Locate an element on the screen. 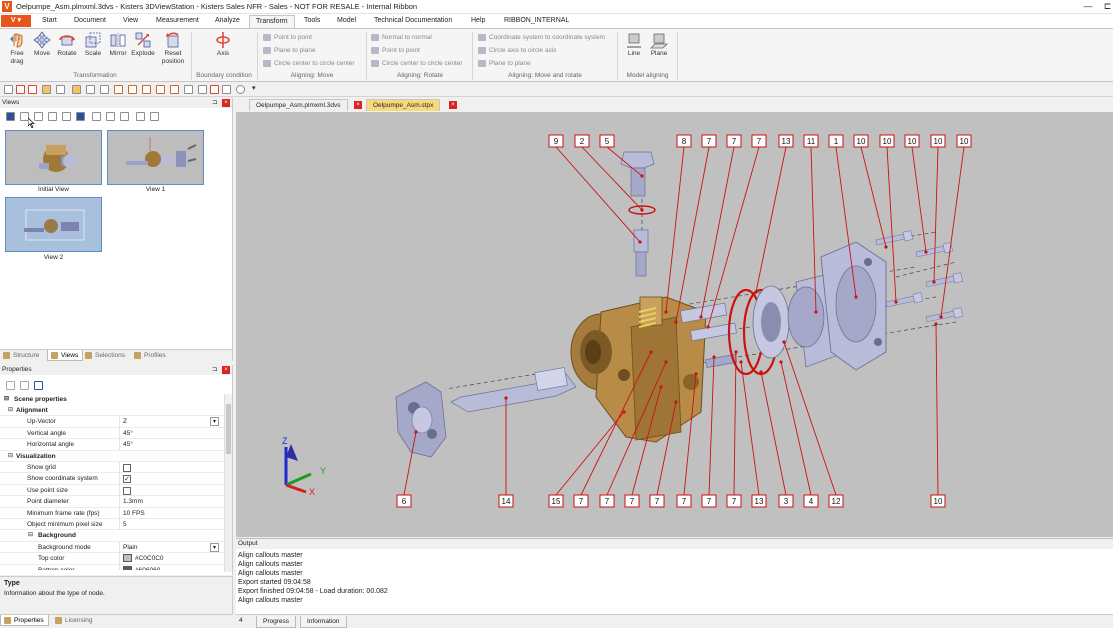 This screenshot has height=628, width=1113. settings-view-icon is located at coordinates (154, 116).